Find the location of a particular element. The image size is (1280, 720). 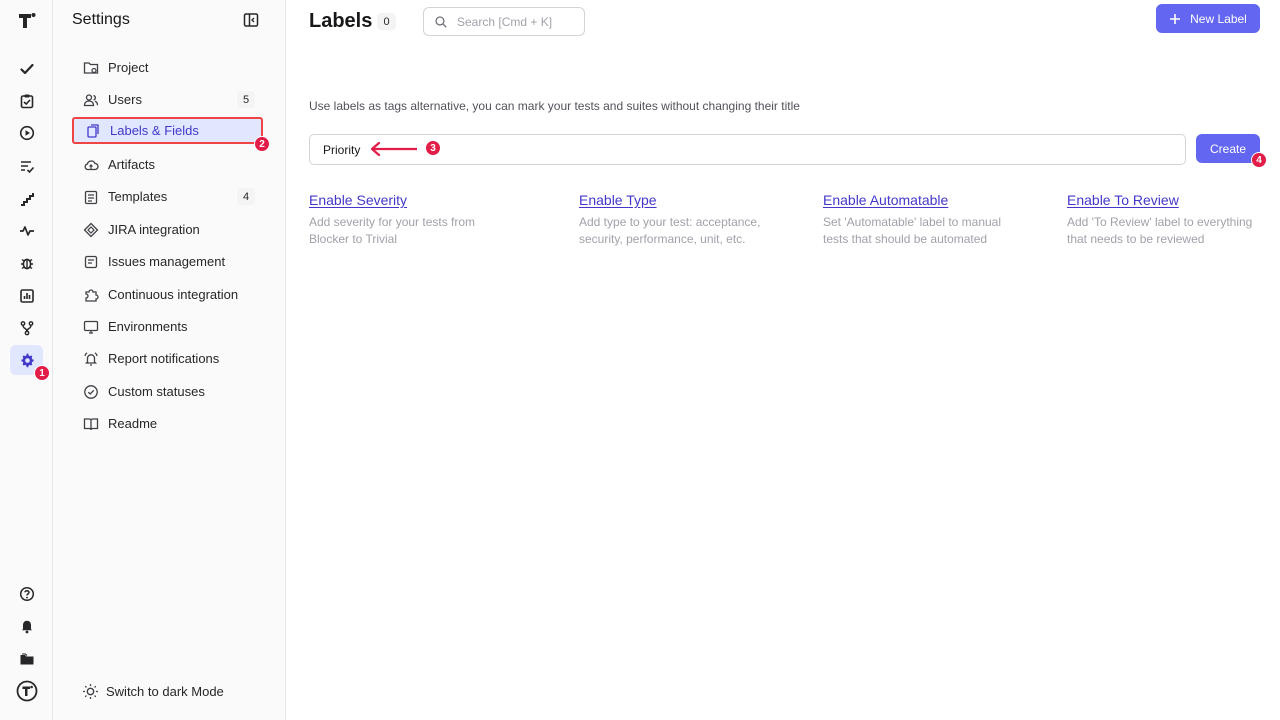

sidebar-item-custom-statuses: Custom statuses is located at coordinates (167, 391).